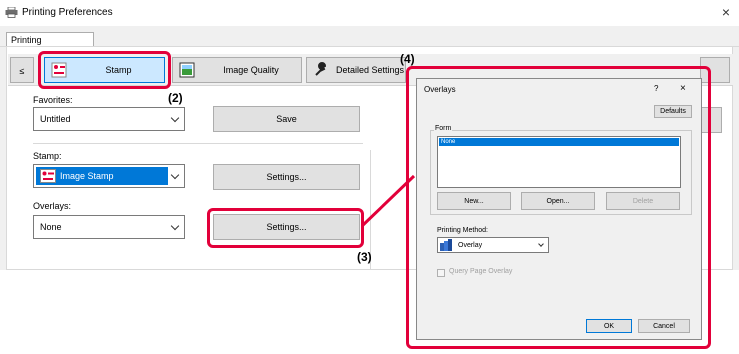 The width and height of the screenshot is (739, 354). I want to click on image-quality-category-label: Image Quality, so click(251, 70).